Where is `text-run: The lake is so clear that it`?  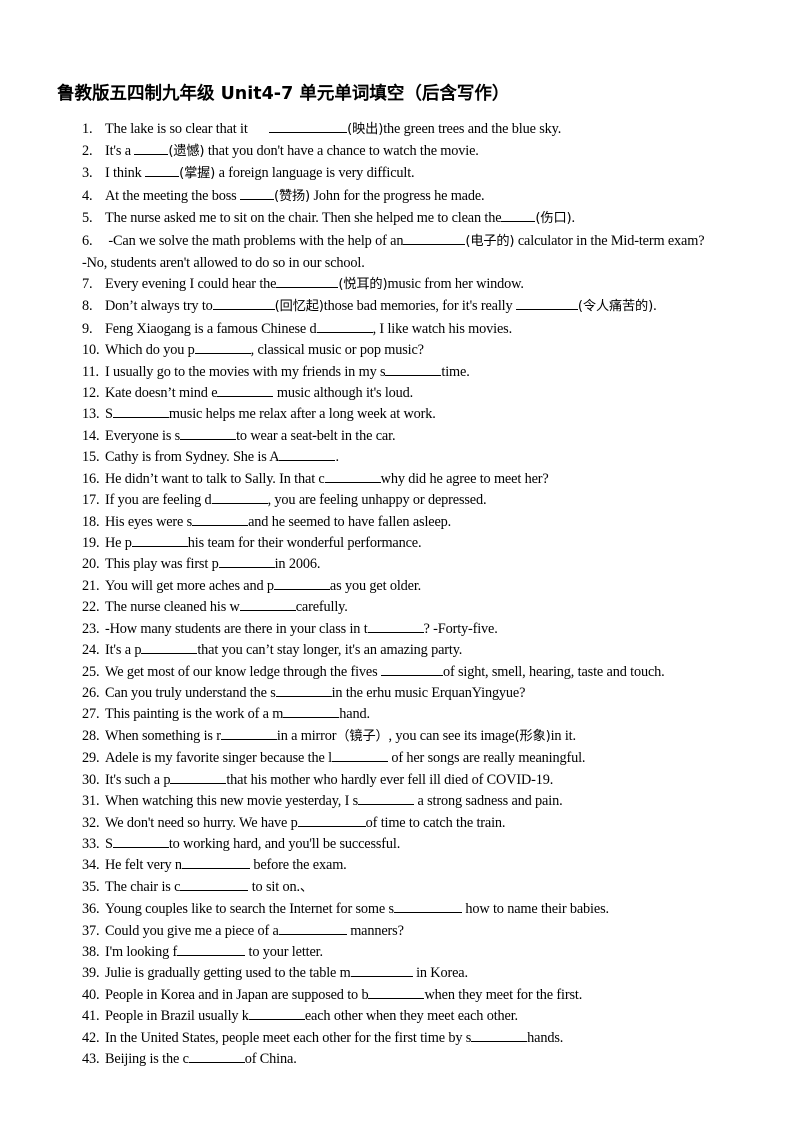
text-run: The lake is so clear that it is located at coordinates (178, 128).